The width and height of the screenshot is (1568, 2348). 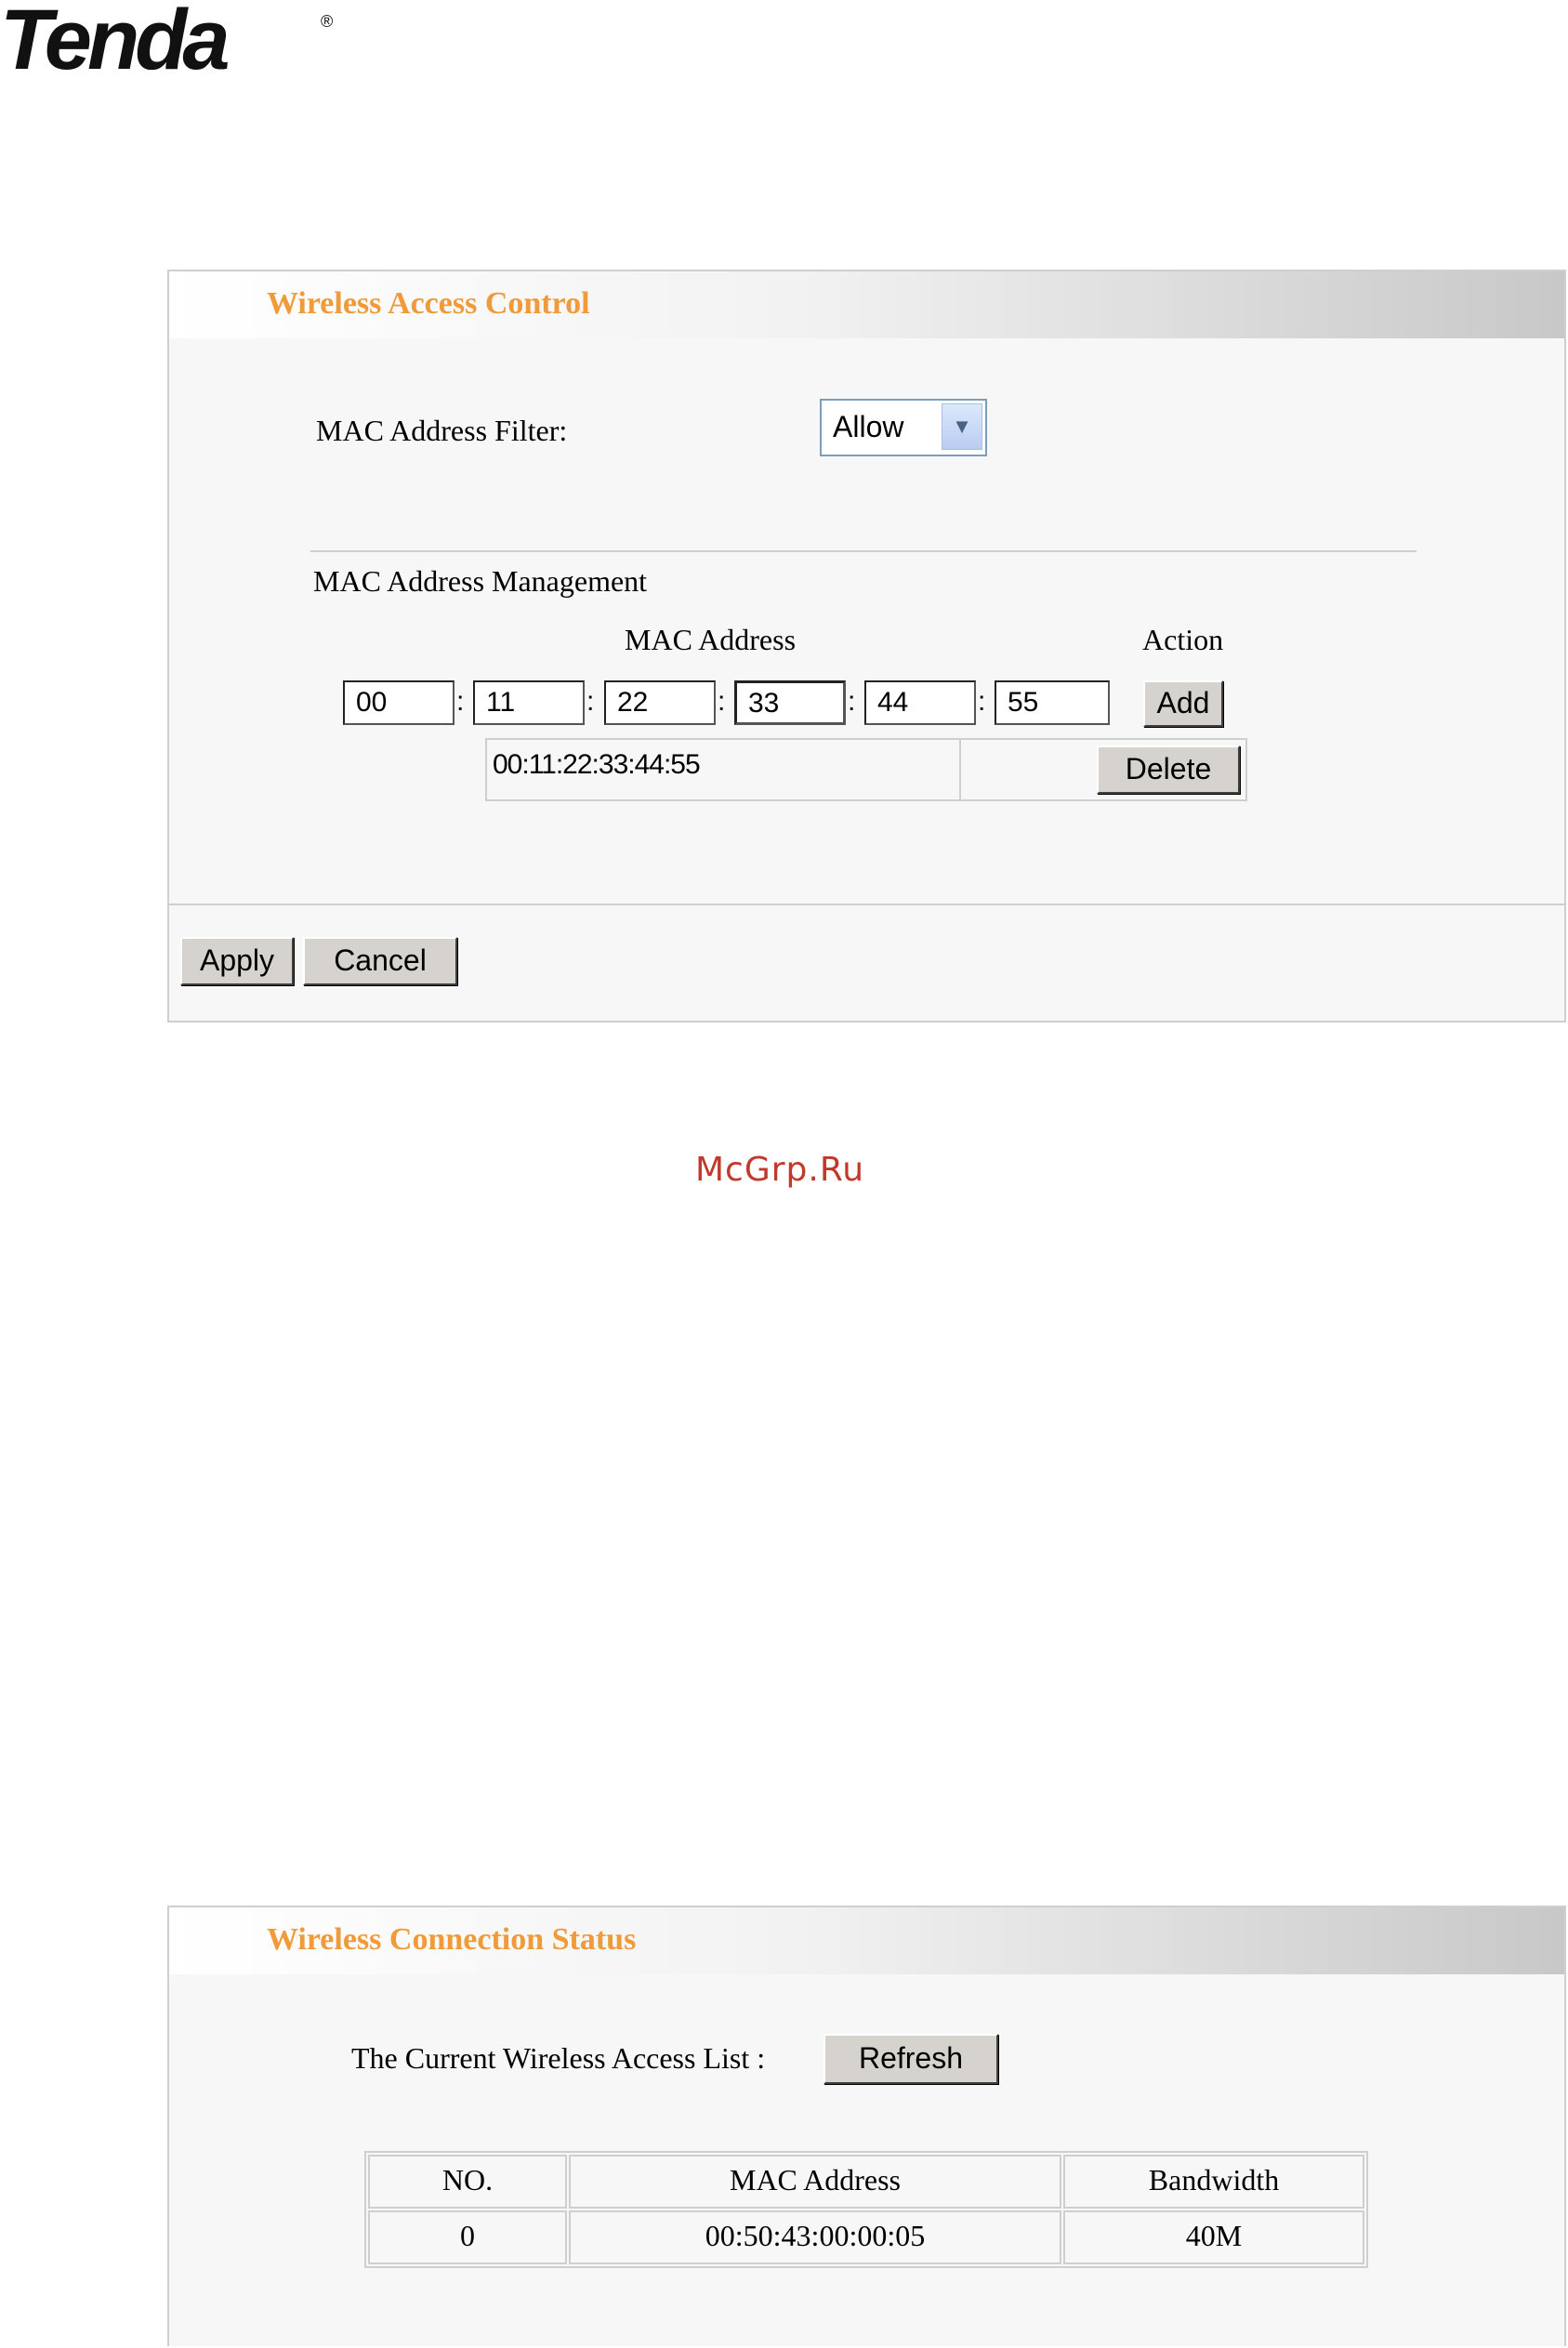 I want to click on table-cell-bandwidth: 40M, so click(x=1213, y=2237).